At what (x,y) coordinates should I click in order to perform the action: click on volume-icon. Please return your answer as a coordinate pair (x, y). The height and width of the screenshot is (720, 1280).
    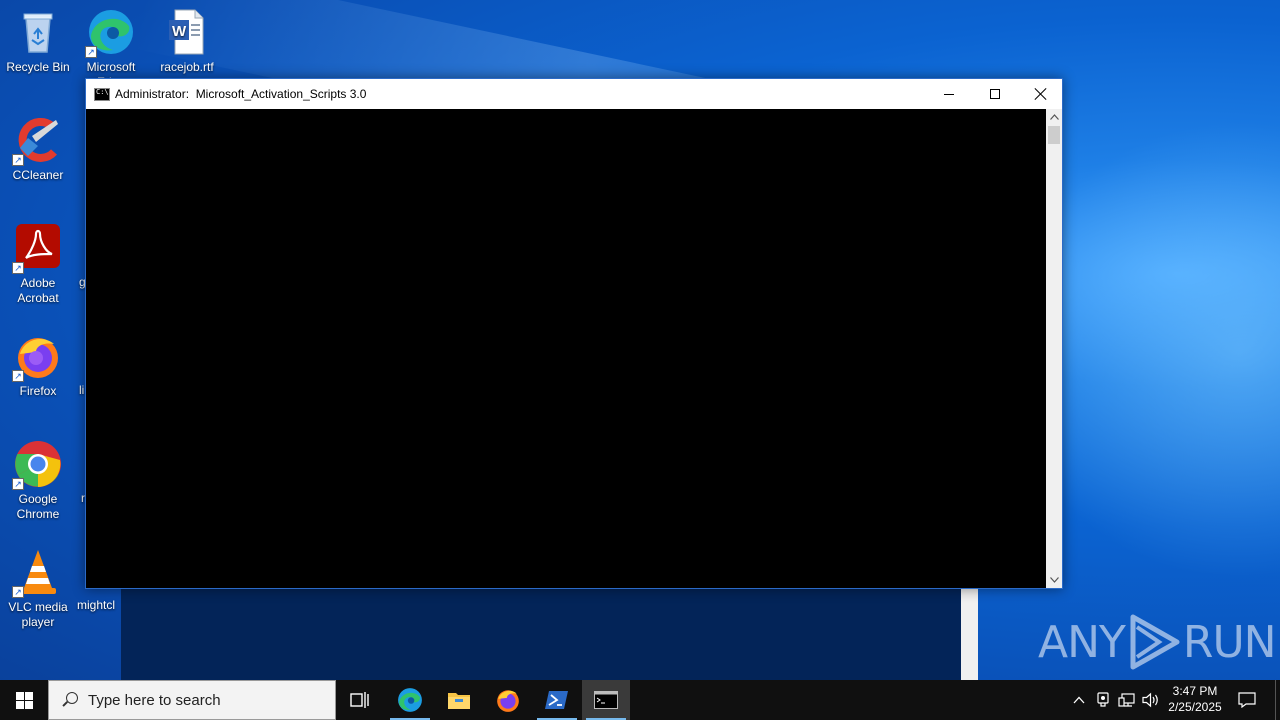
    Looking at the image, I should click on (1150, 700).